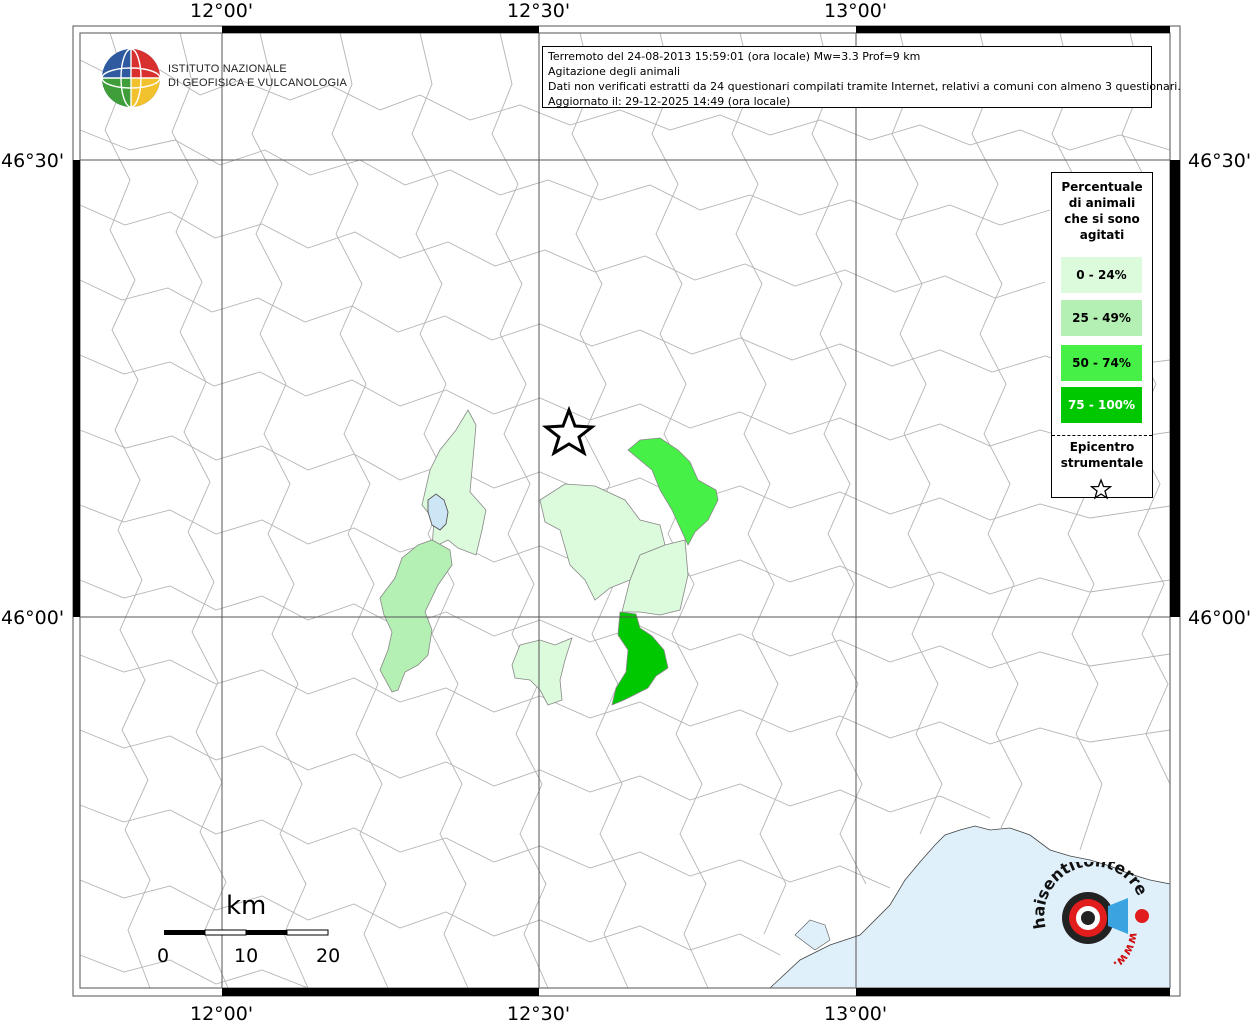 Image resolution: width=1254 pixels, height=1024 pixels. I want to click on watermark-www: www., so click(1126, 951).